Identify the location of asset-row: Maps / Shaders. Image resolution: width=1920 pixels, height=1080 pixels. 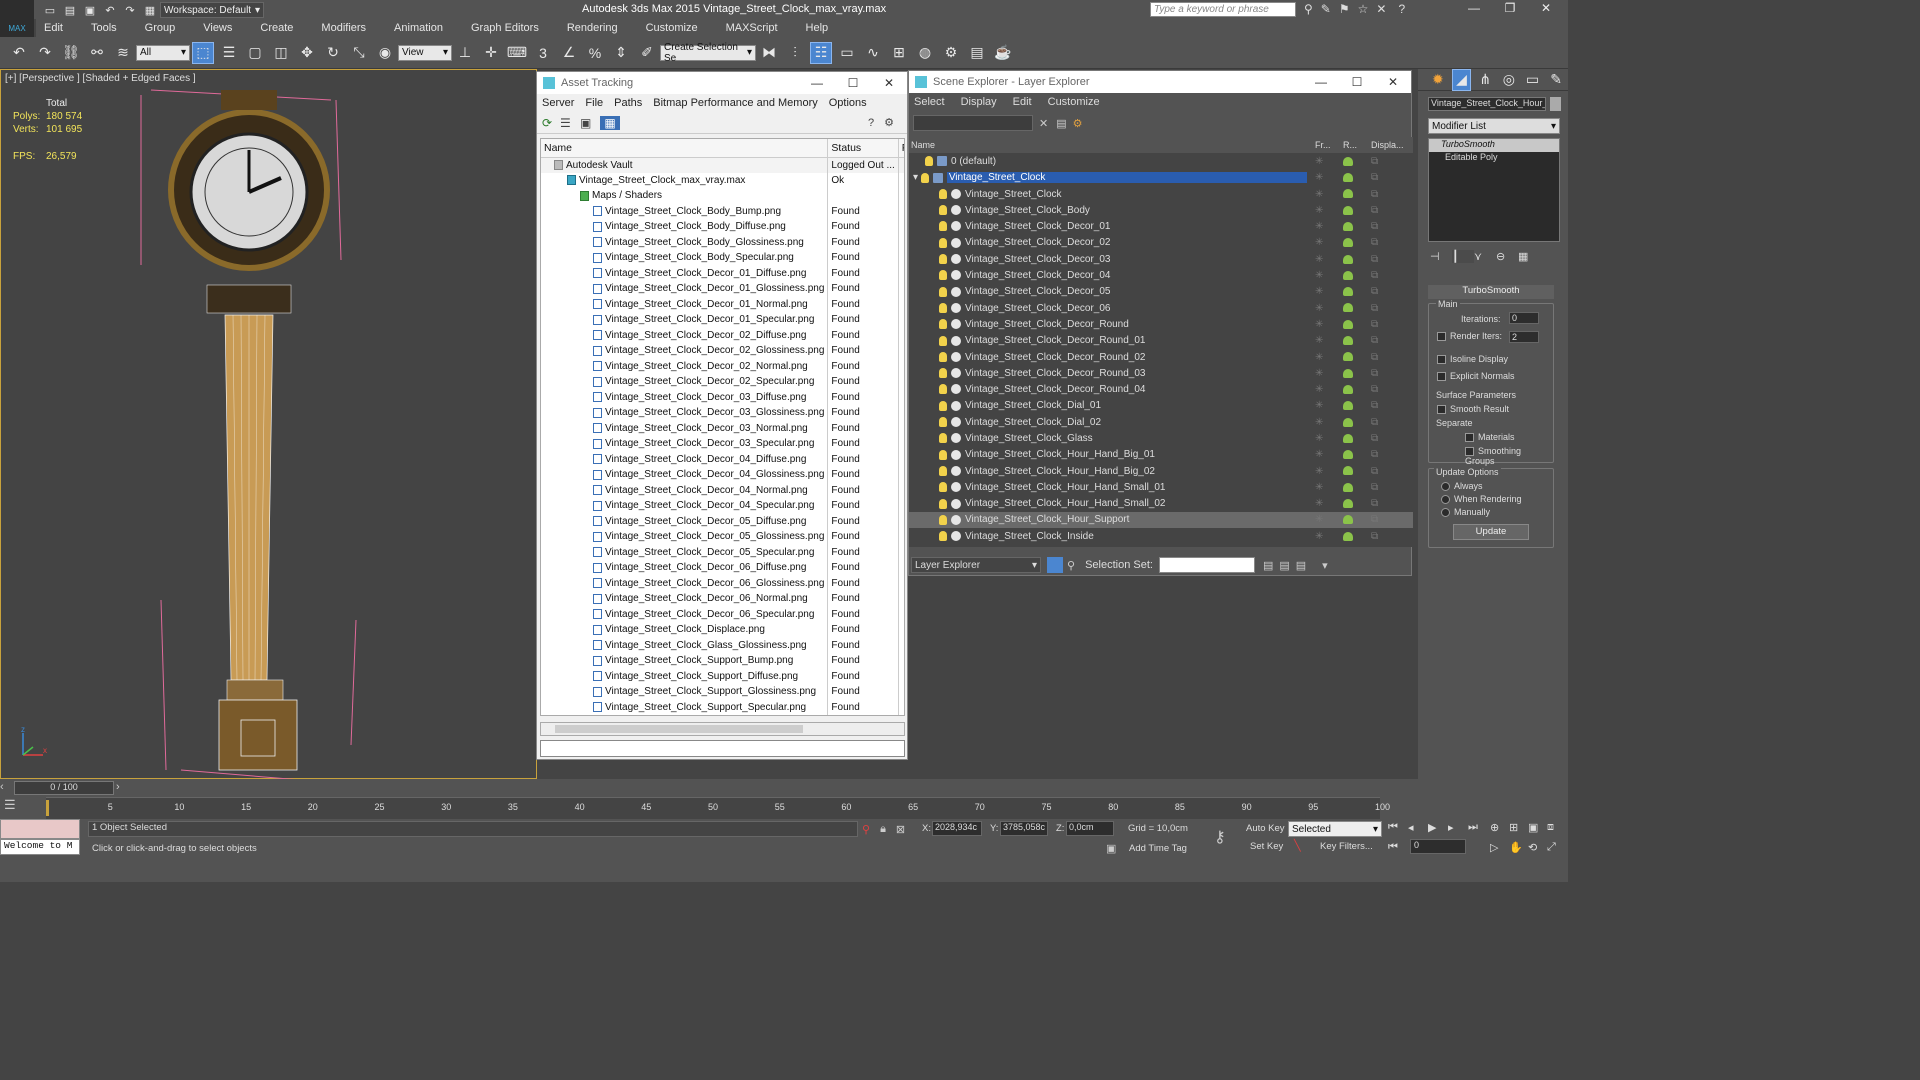
(722, 196).